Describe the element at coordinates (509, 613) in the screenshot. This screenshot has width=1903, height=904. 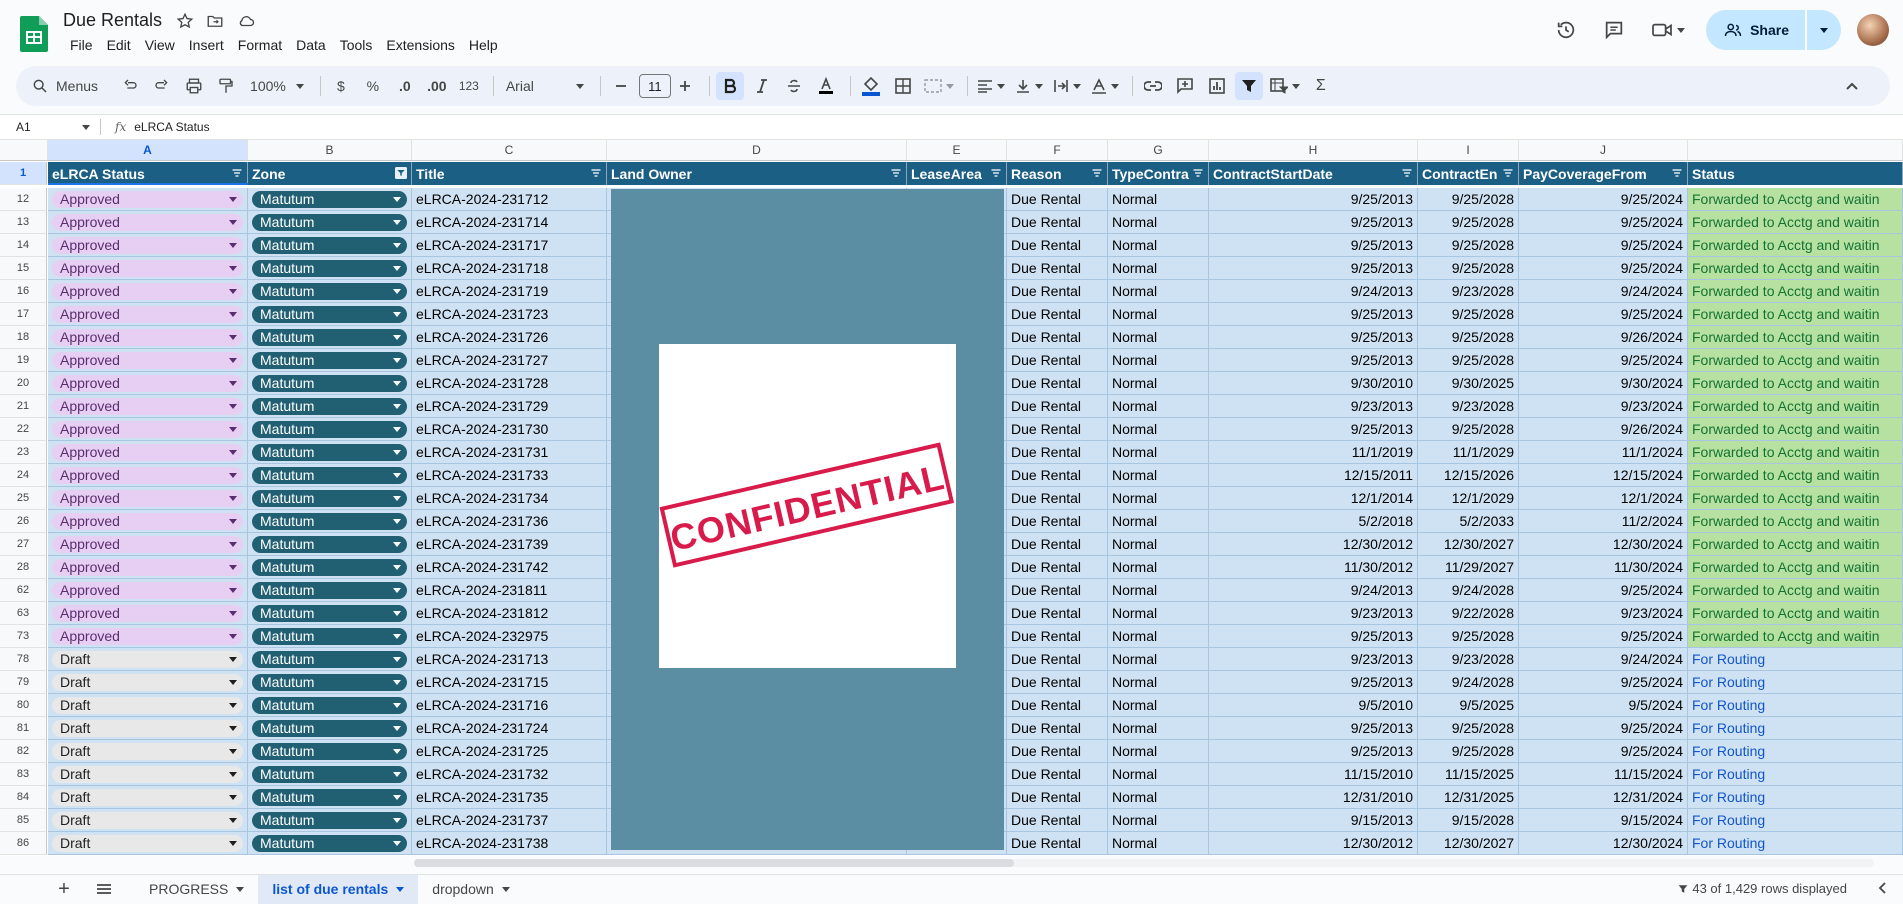
I see `title-cell: eLRCA-2024-231812` at that location.